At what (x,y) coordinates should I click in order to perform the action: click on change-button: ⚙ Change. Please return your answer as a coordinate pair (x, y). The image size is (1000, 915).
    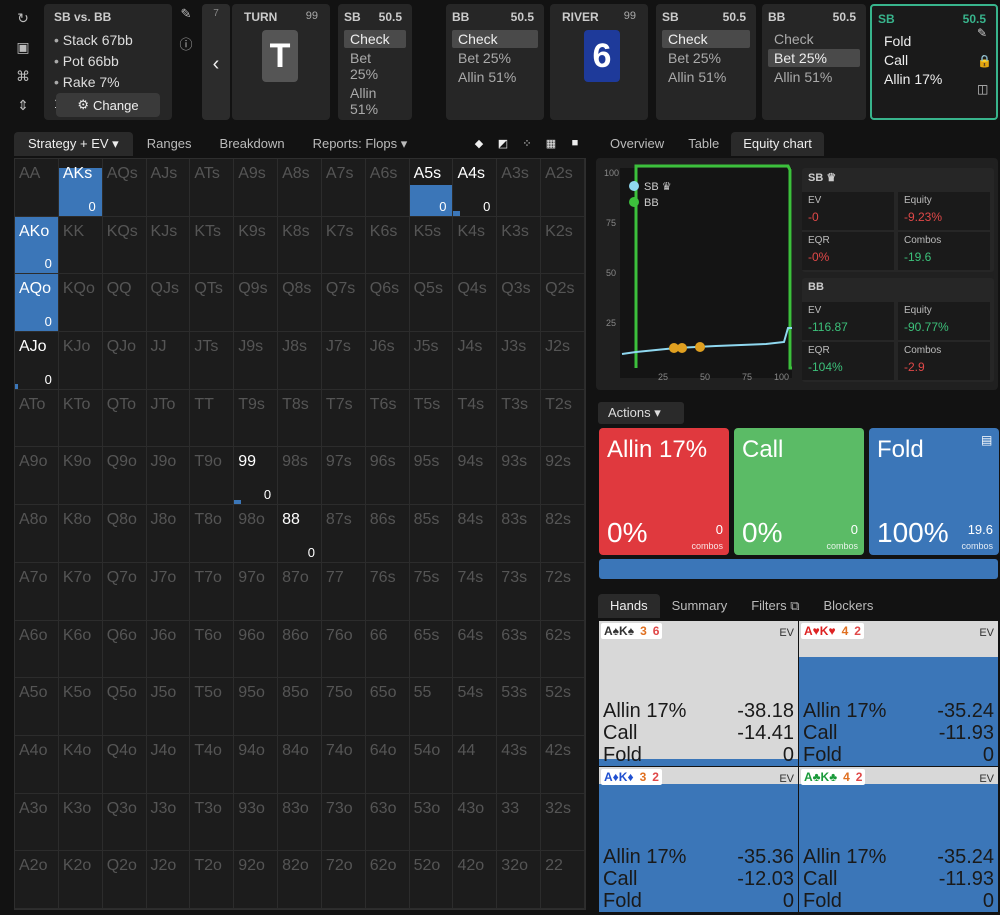
    Looking at the image, I should click on (108, 105).